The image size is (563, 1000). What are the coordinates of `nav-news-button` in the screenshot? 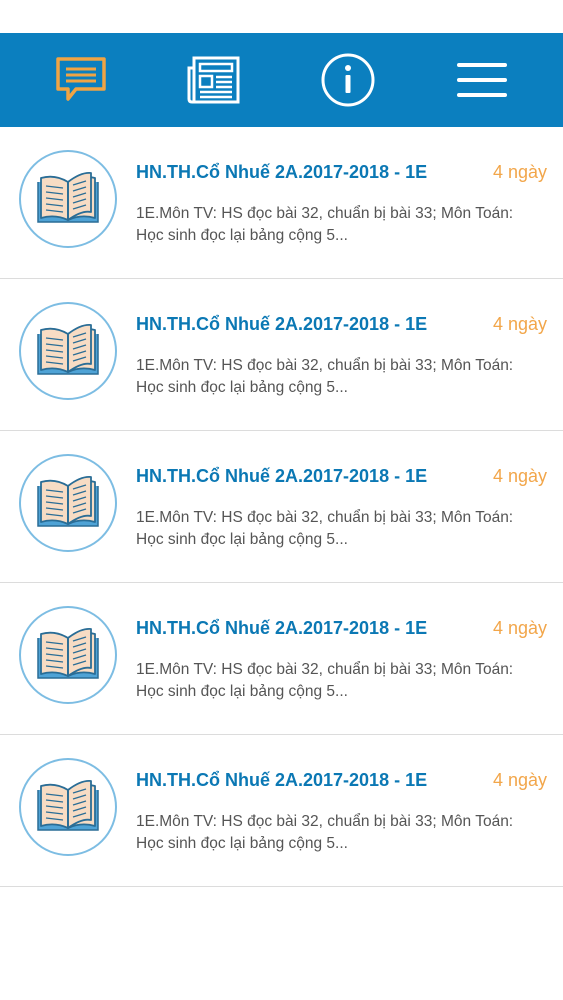 It's located at (215, 80).